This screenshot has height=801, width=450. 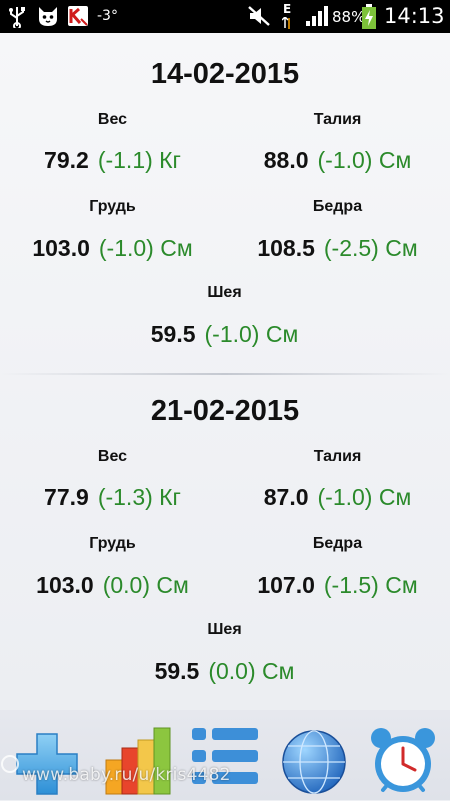 What do you see at coordinates (145, 585) in the screenshot?
I see `chest-delta: (0.0) См` at bounding box center [145, 585].